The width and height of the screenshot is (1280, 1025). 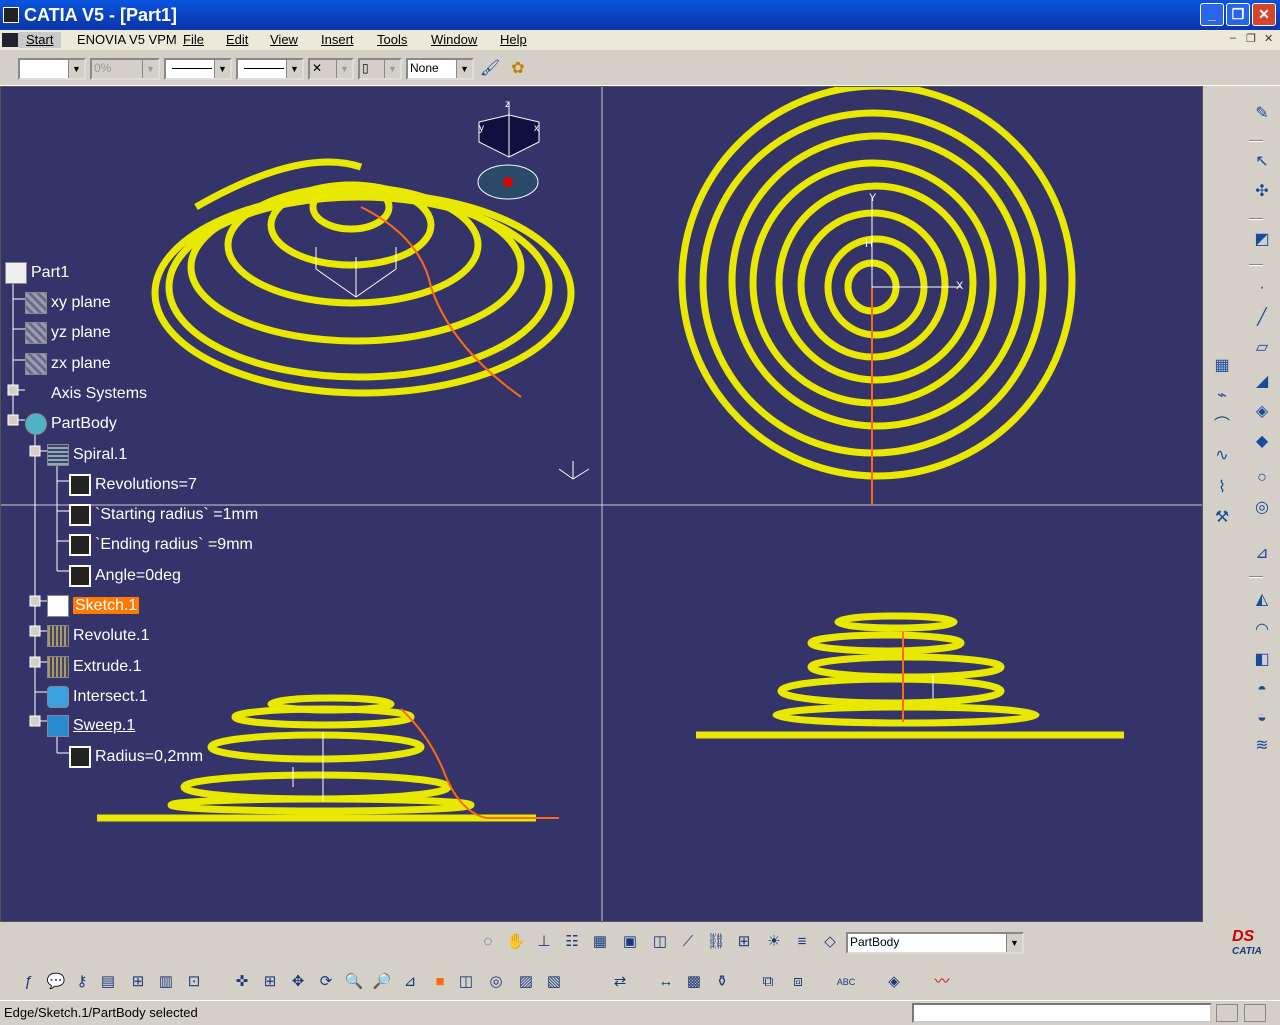 What do you see at coordinates (97, 697) in the screenshot?
I see `tree-node-intersect: Intersect.1` at bounding box center [97, 697].